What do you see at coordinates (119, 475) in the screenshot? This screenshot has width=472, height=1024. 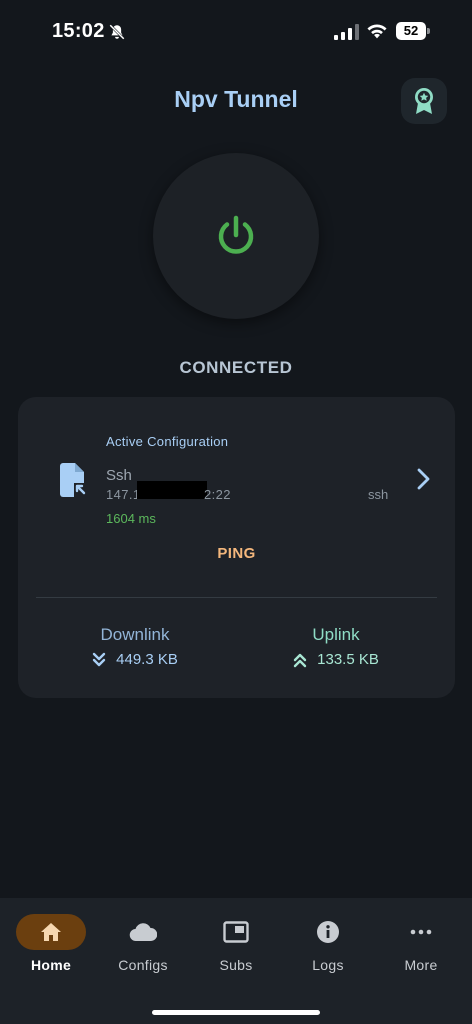 I see `config-name: Ssh` at bounding box center [119, 475].